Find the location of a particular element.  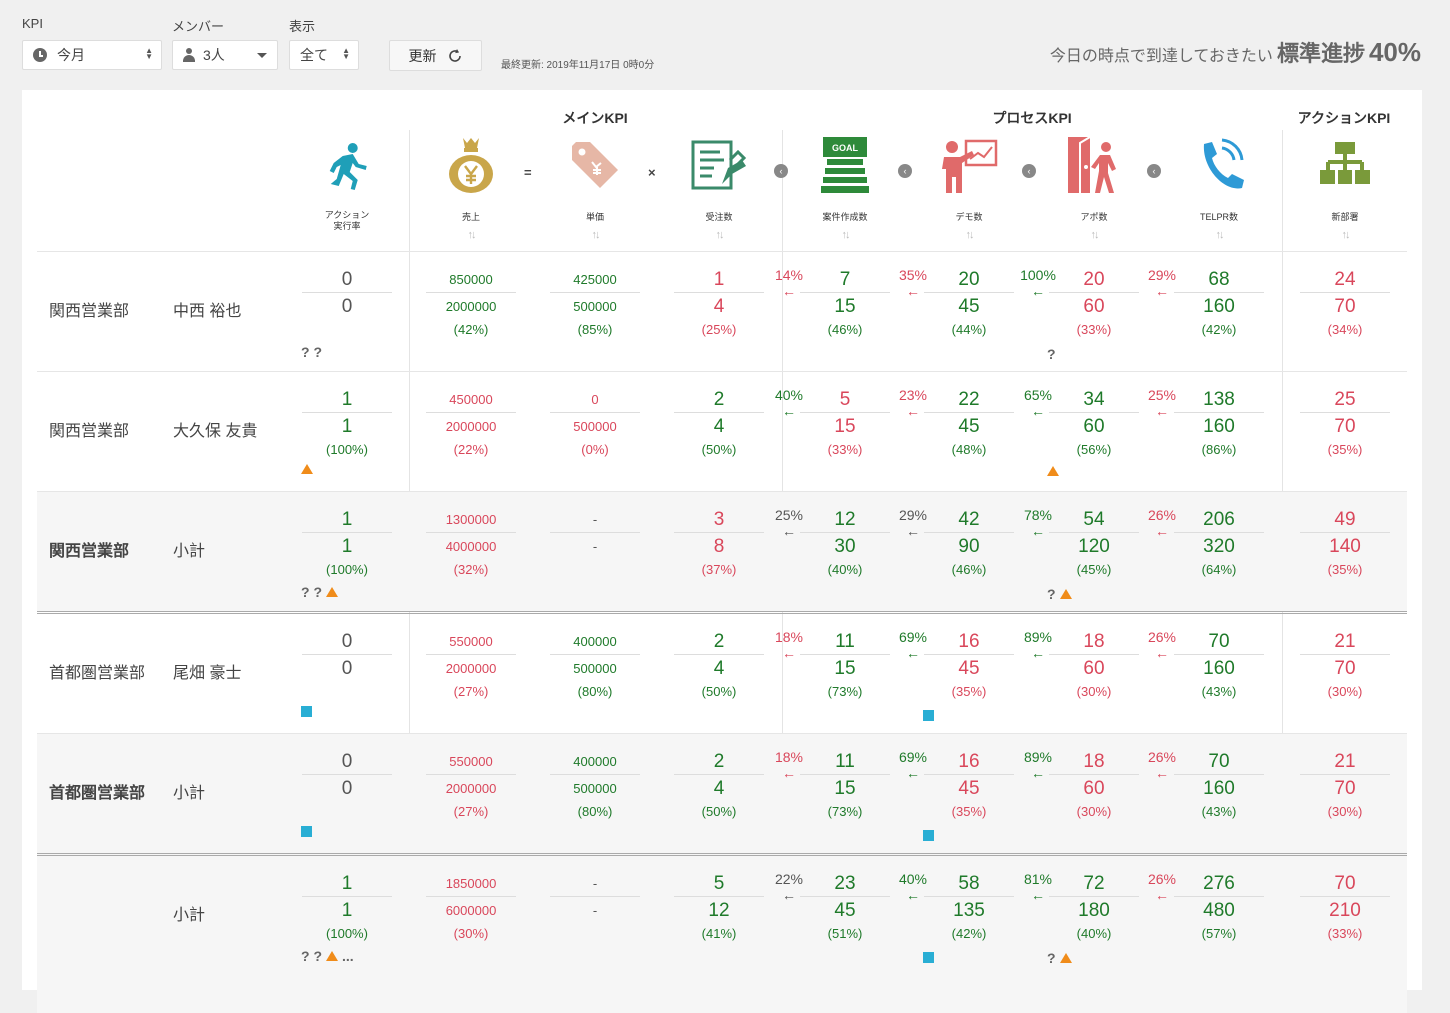

kpi-actual: 425000 is located at coordinates (595, 279).